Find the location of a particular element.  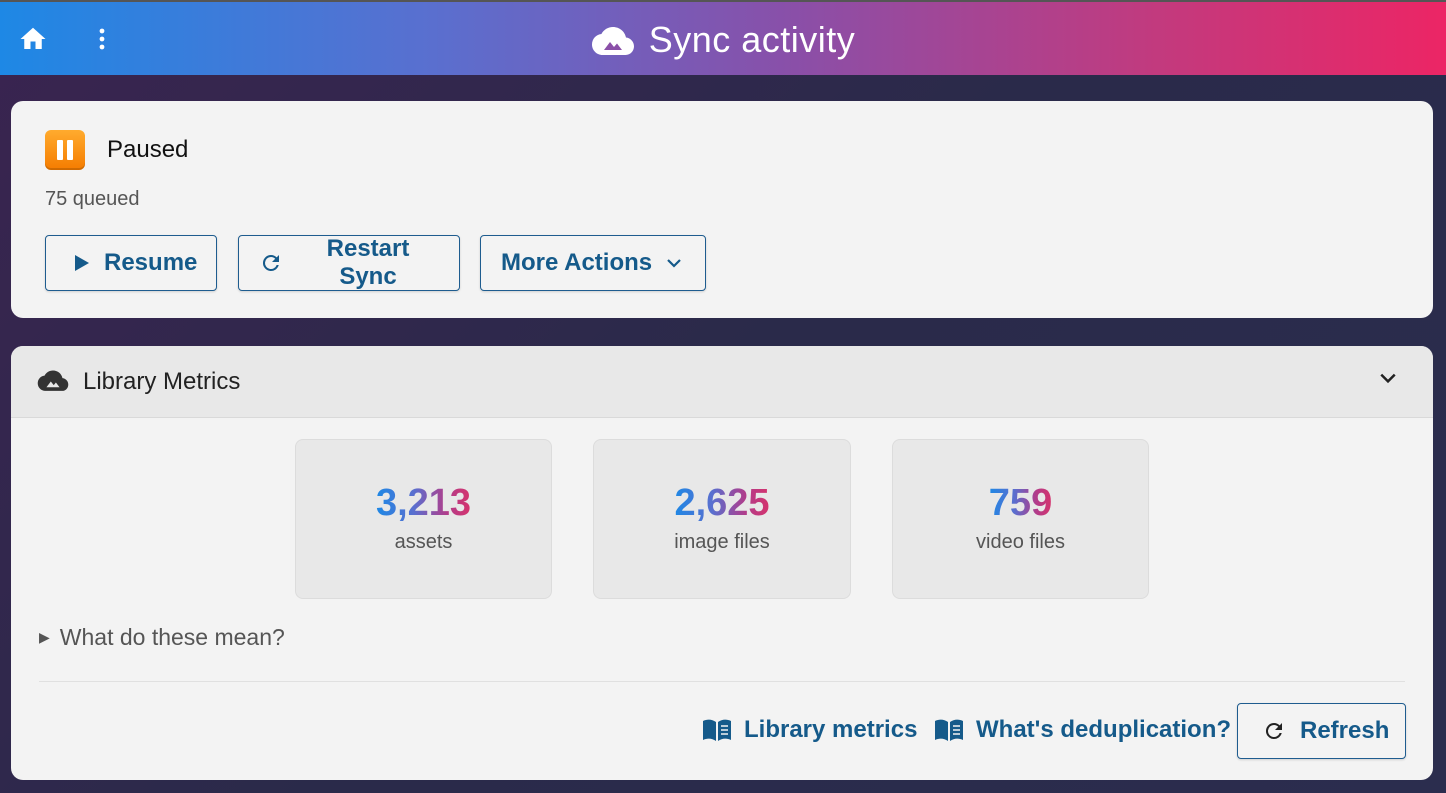

metric-label: assets is located at coordinates (423, 542).